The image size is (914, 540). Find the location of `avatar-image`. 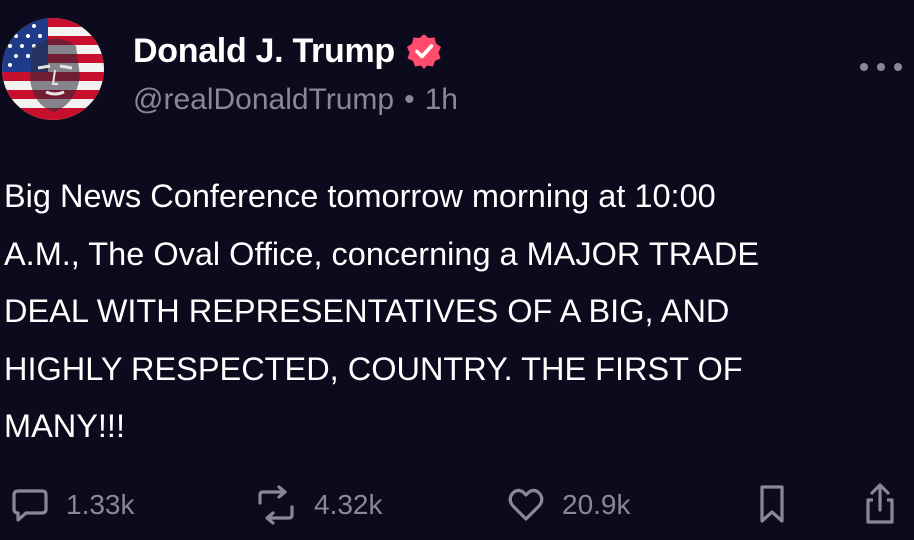

avatar-image is located at coordinates (53, 69).